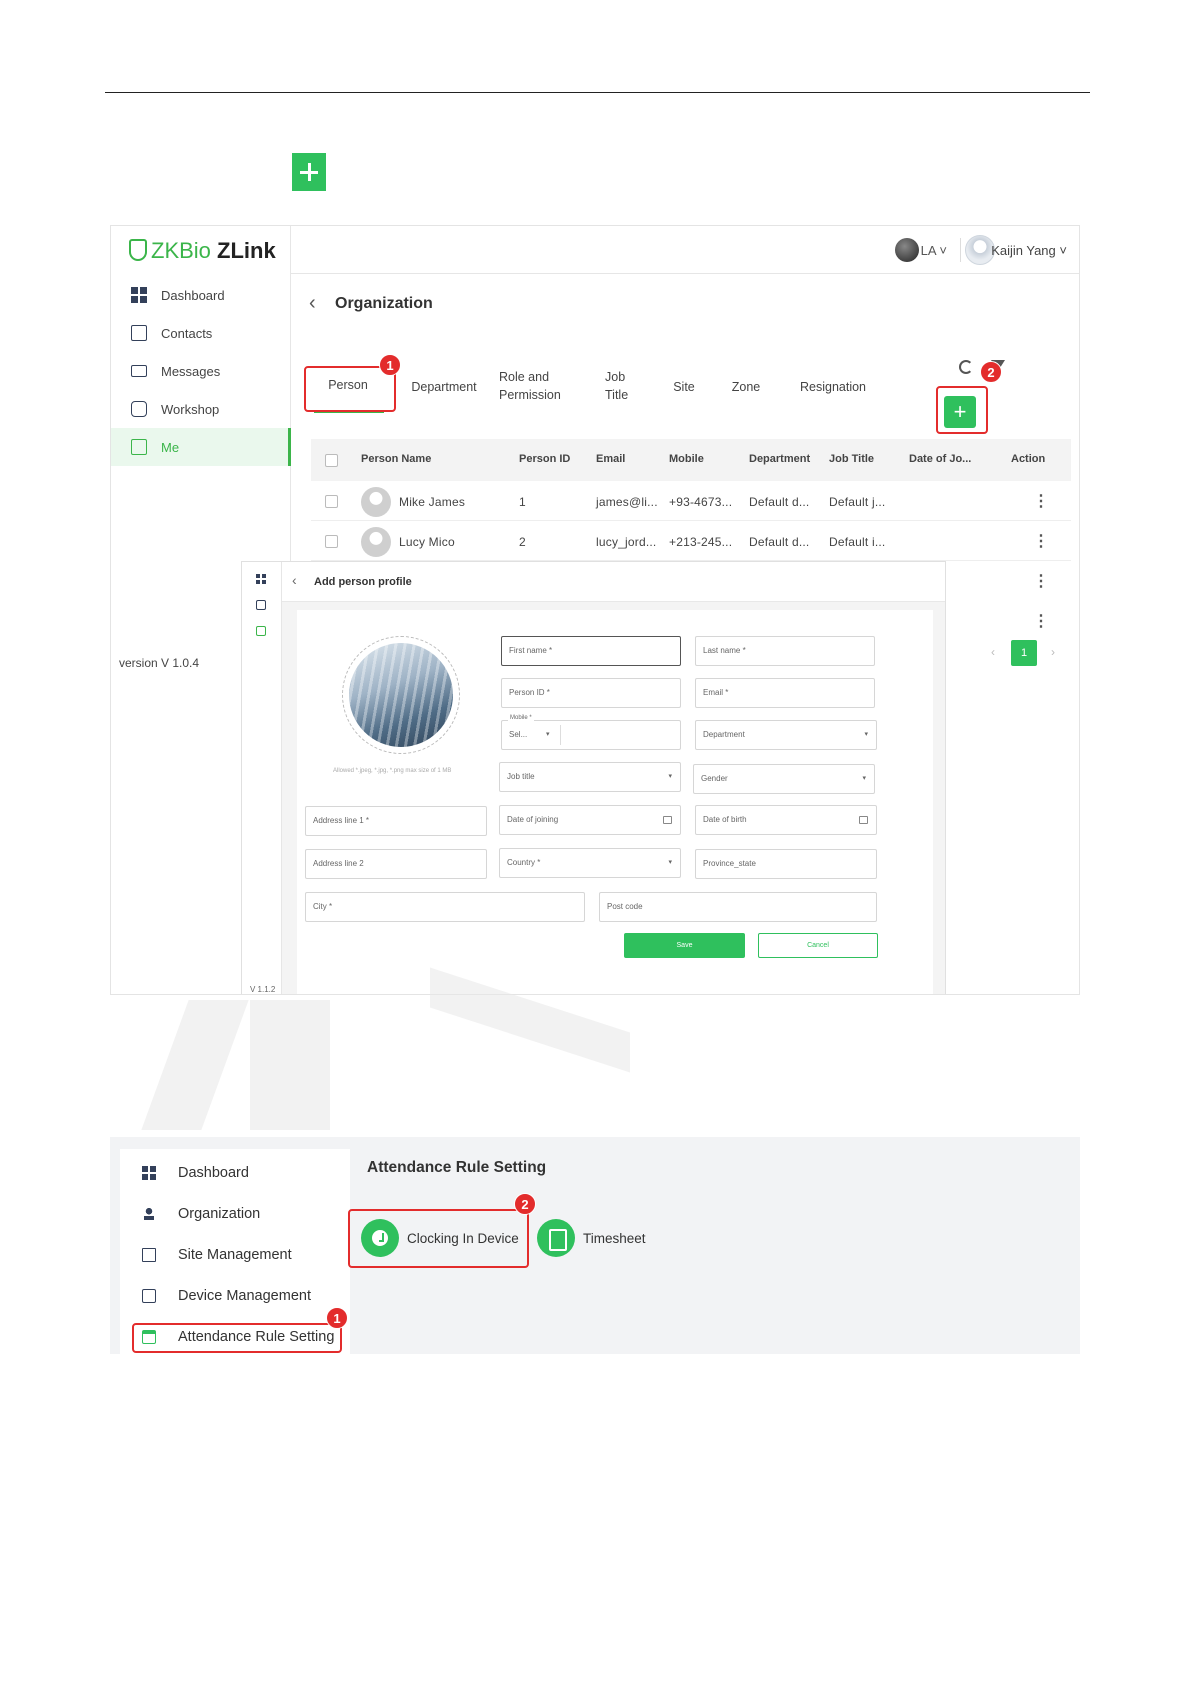 This screenshot has width=1191, height=1684. I want to click on panel-title: Add person profile, so click(363, 582).